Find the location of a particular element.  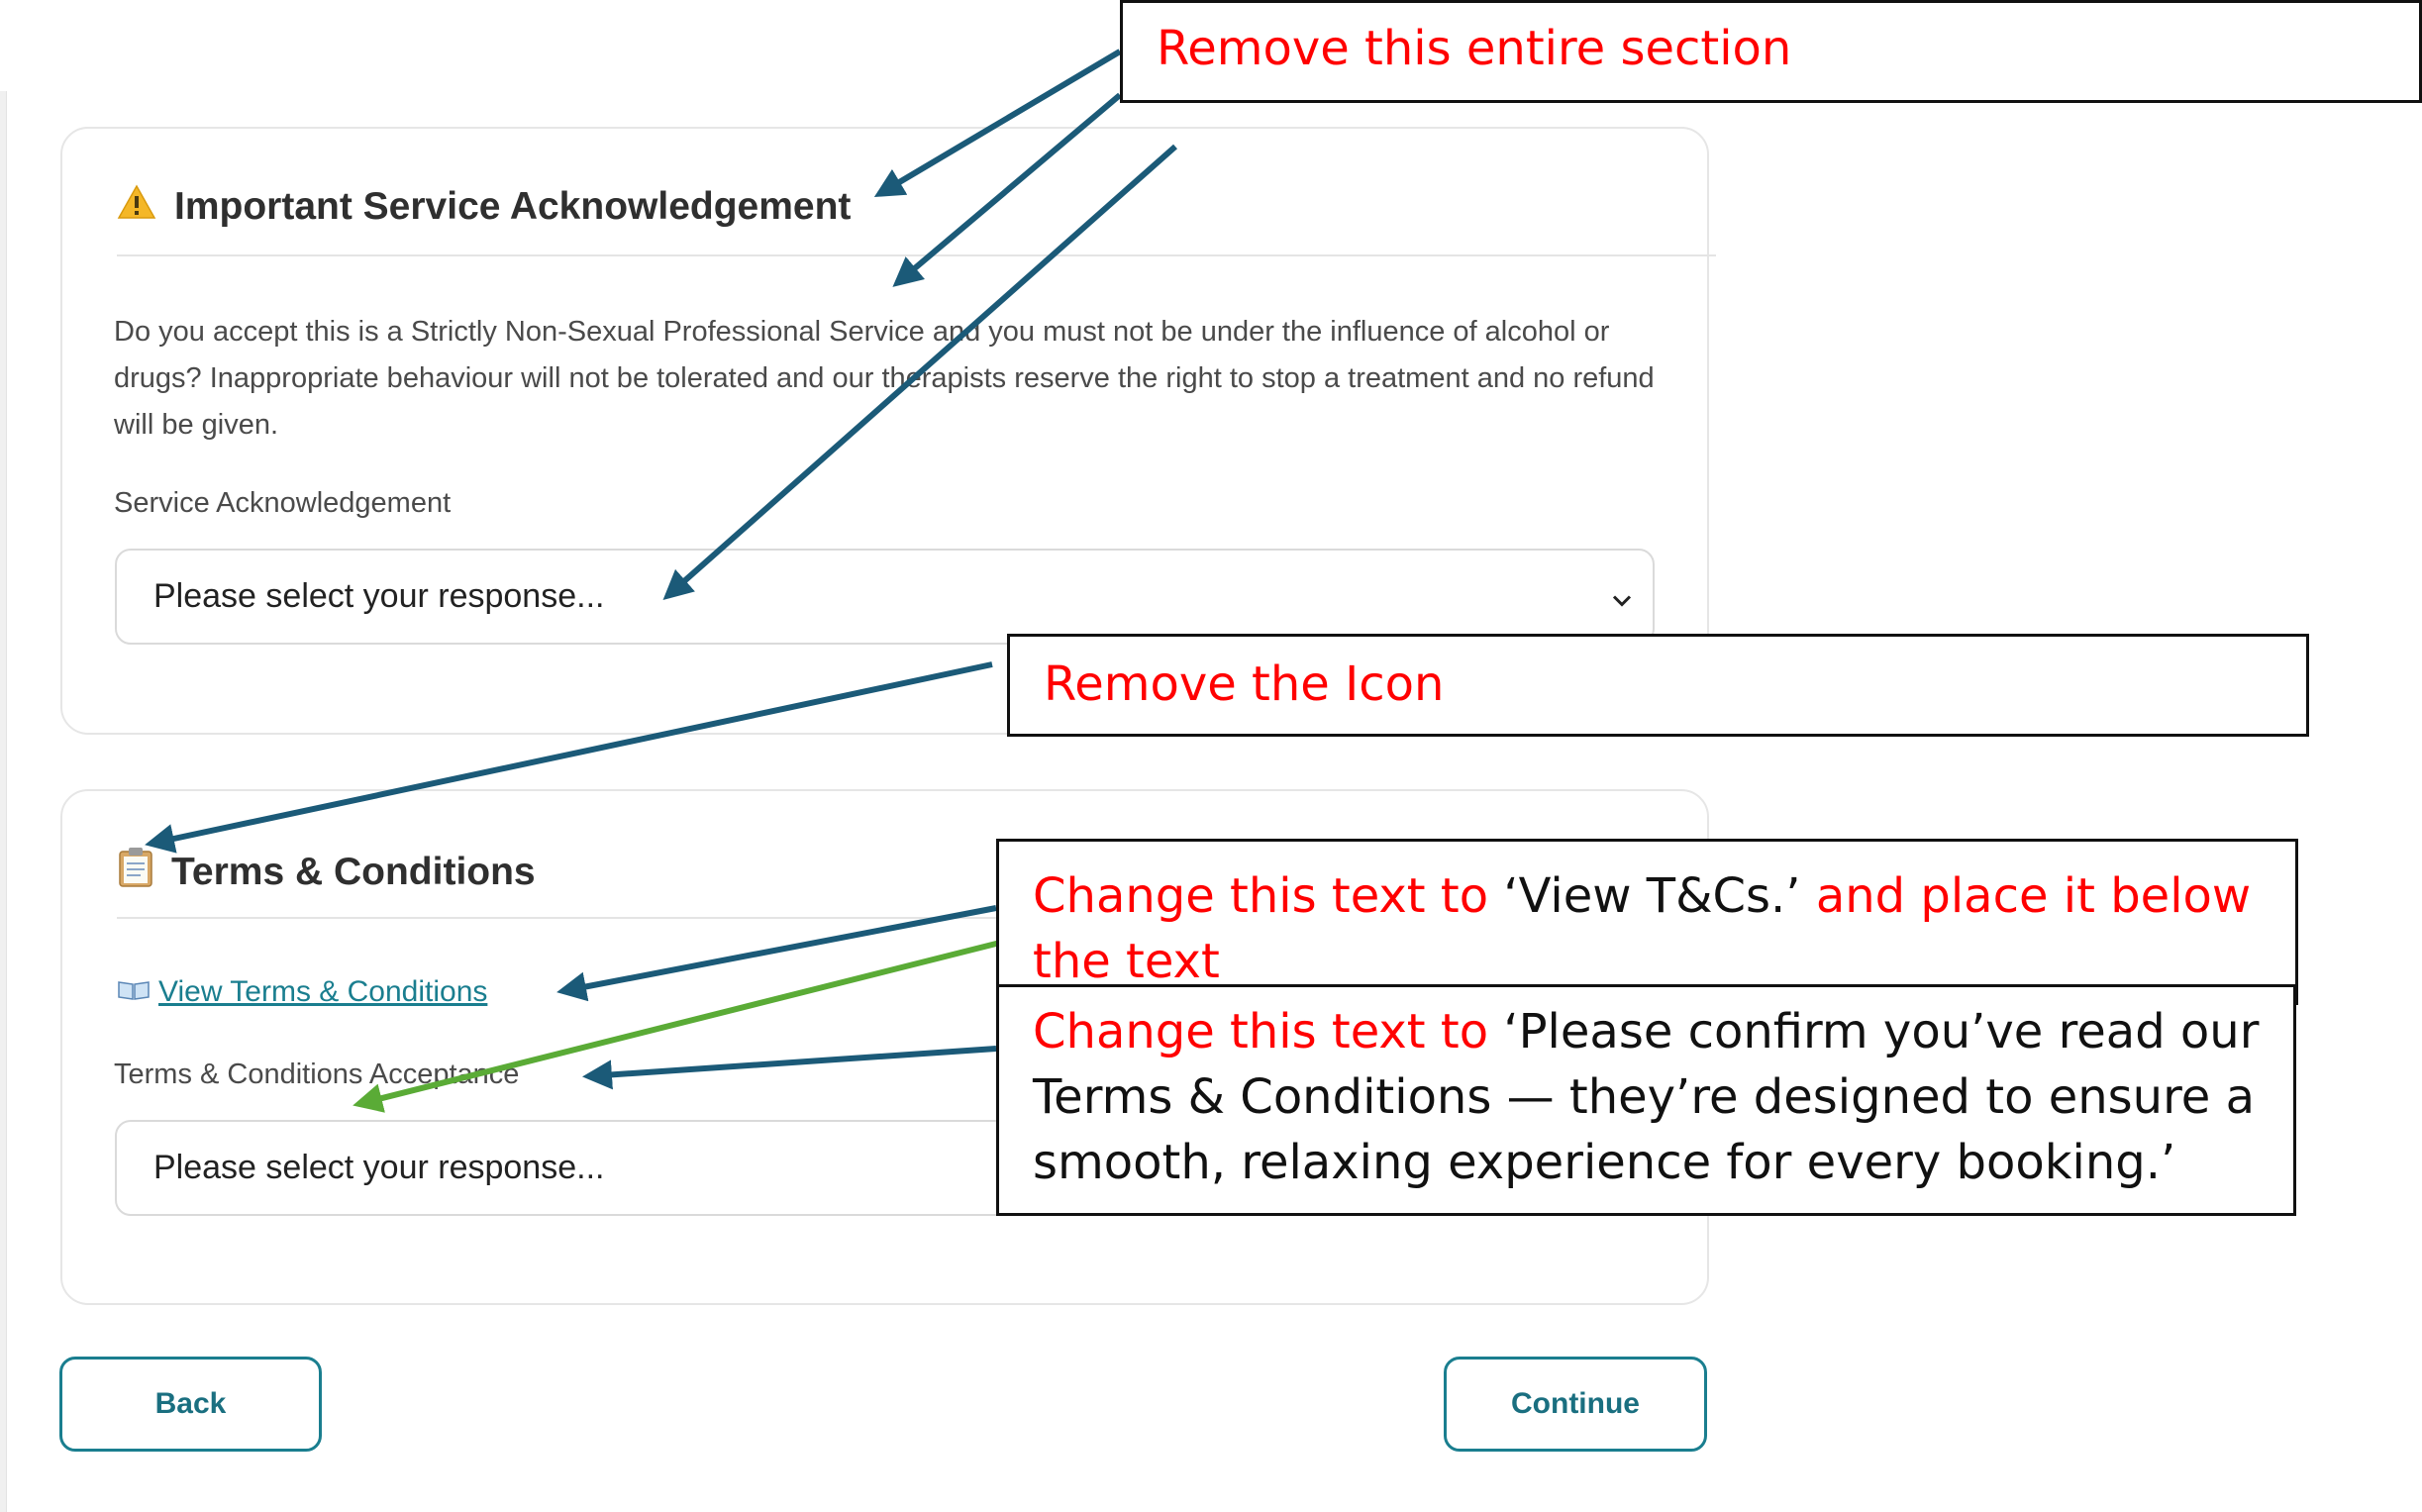

service-acknowledgement-heading: Important Service Acknowledgement is located at coordinates (484, 207).